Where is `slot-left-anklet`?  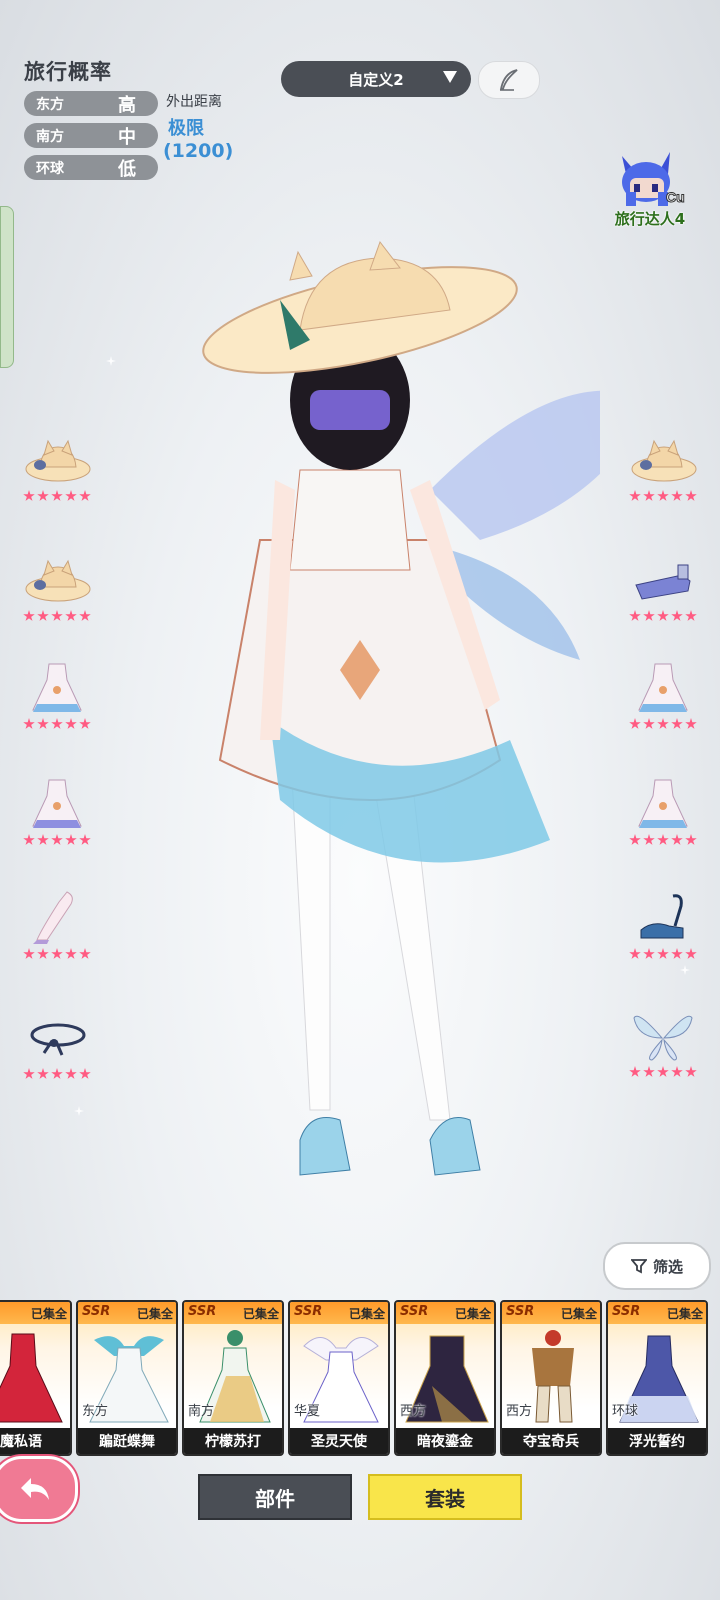
slot-left-anklet is located at coordinates (57, 1053).